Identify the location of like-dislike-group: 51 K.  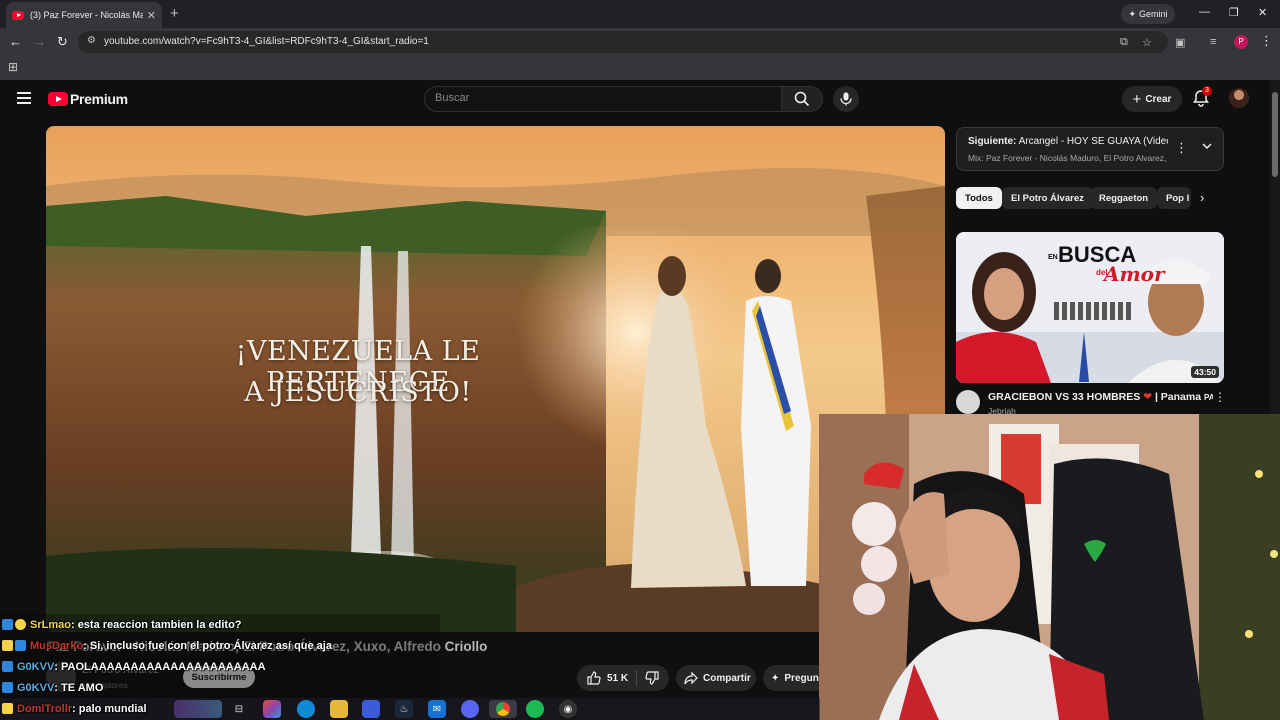
(623, 678).